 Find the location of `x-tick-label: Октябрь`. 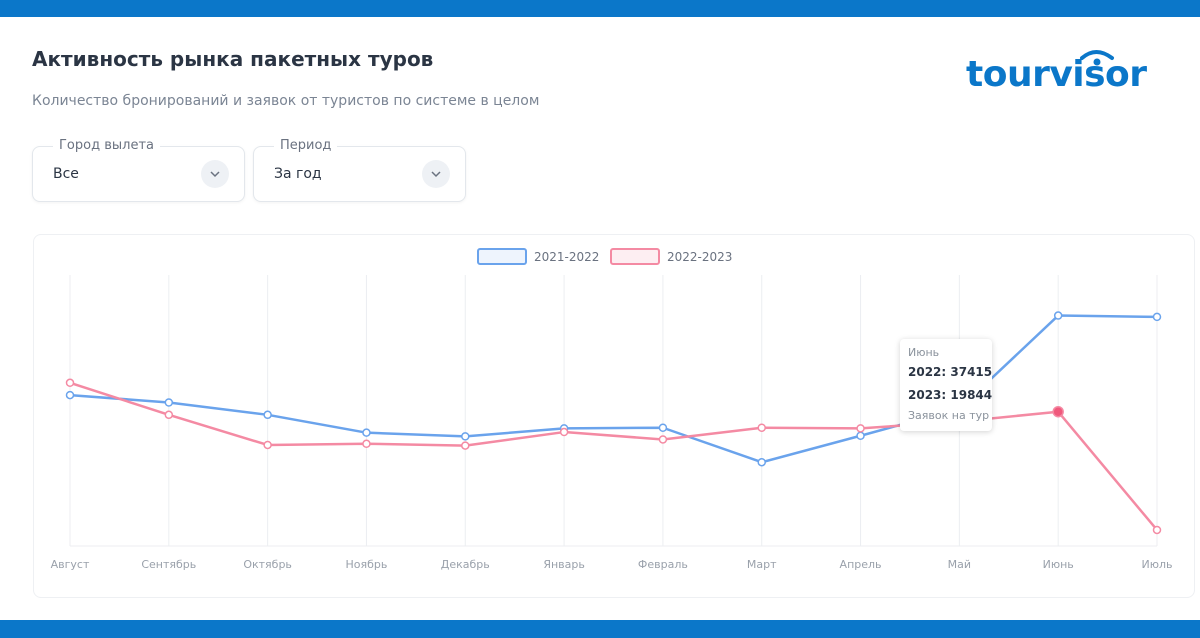

x-tick-label: Октябрь is located at coordinates (267, 564).